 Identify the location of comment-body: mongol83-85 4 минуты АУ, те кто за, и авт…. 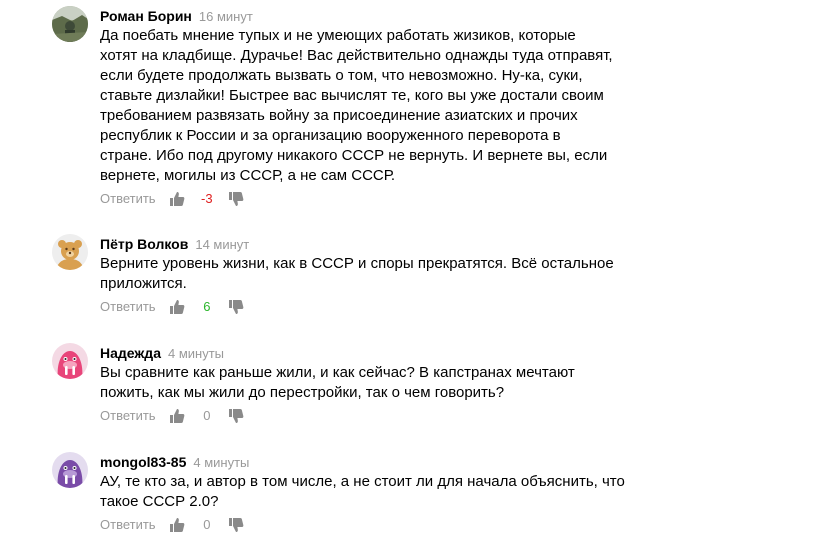
(450, 493).